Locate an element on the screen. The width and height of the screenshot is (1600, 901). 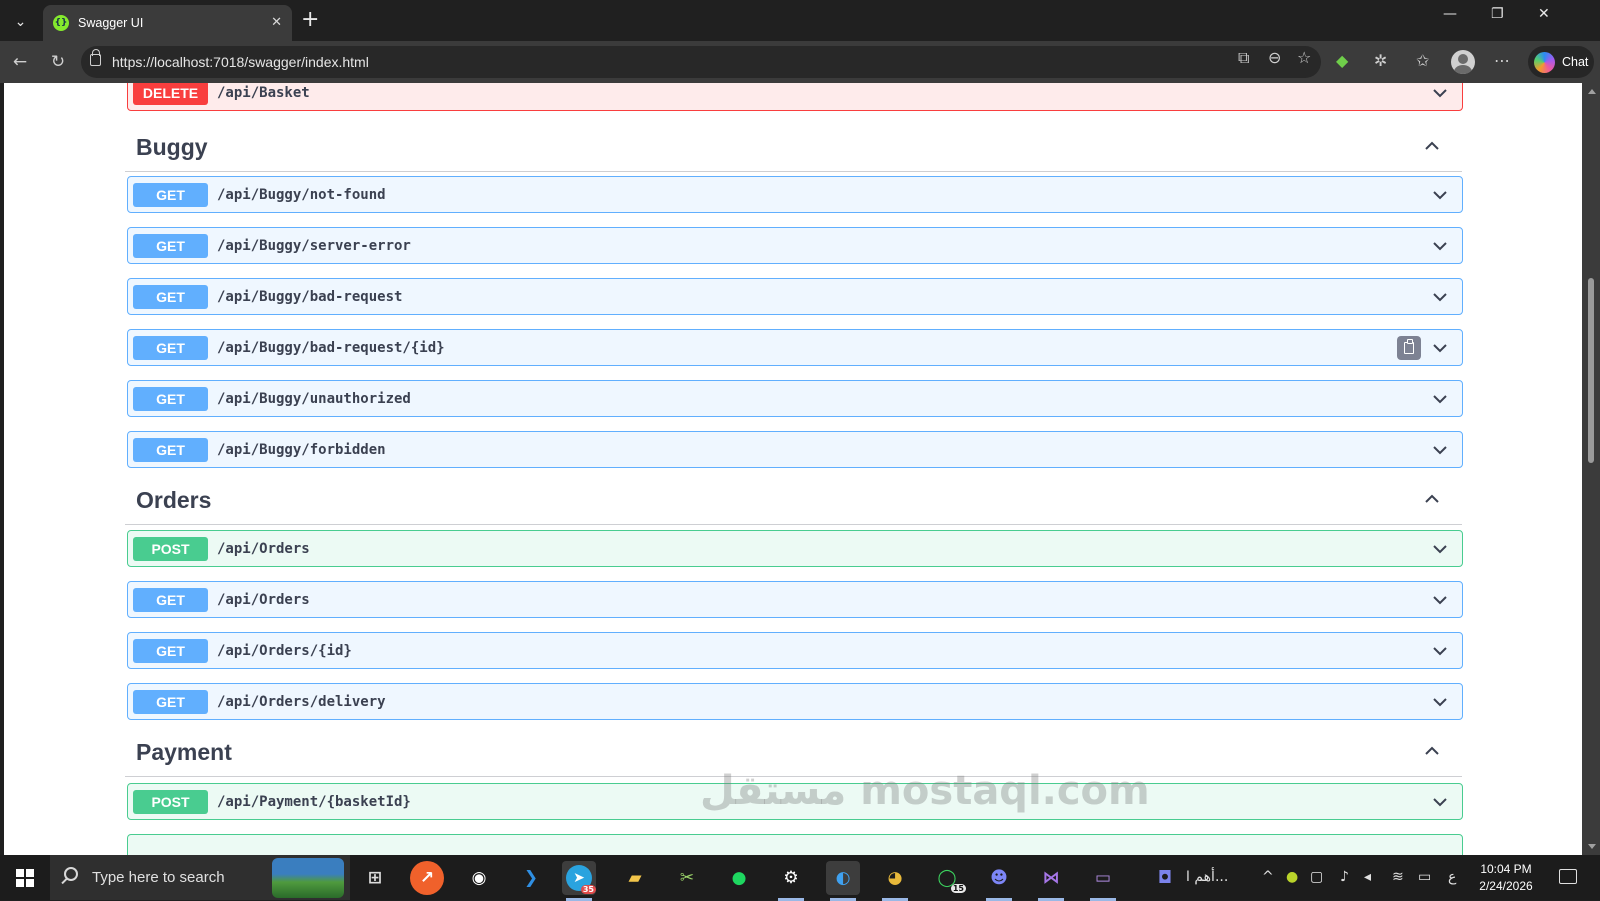
opblock-get-buggy-unauthorized: GET /api/Buggy/unauthorized is located at coordinates (795, 398).